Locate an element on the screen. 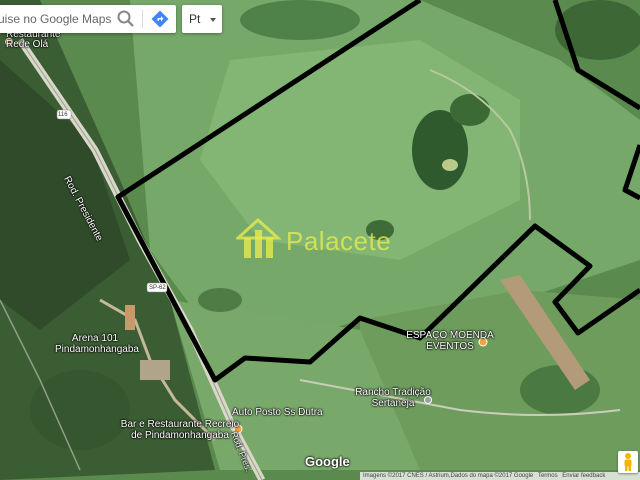  directions-button is located at coordinates (160, 19).